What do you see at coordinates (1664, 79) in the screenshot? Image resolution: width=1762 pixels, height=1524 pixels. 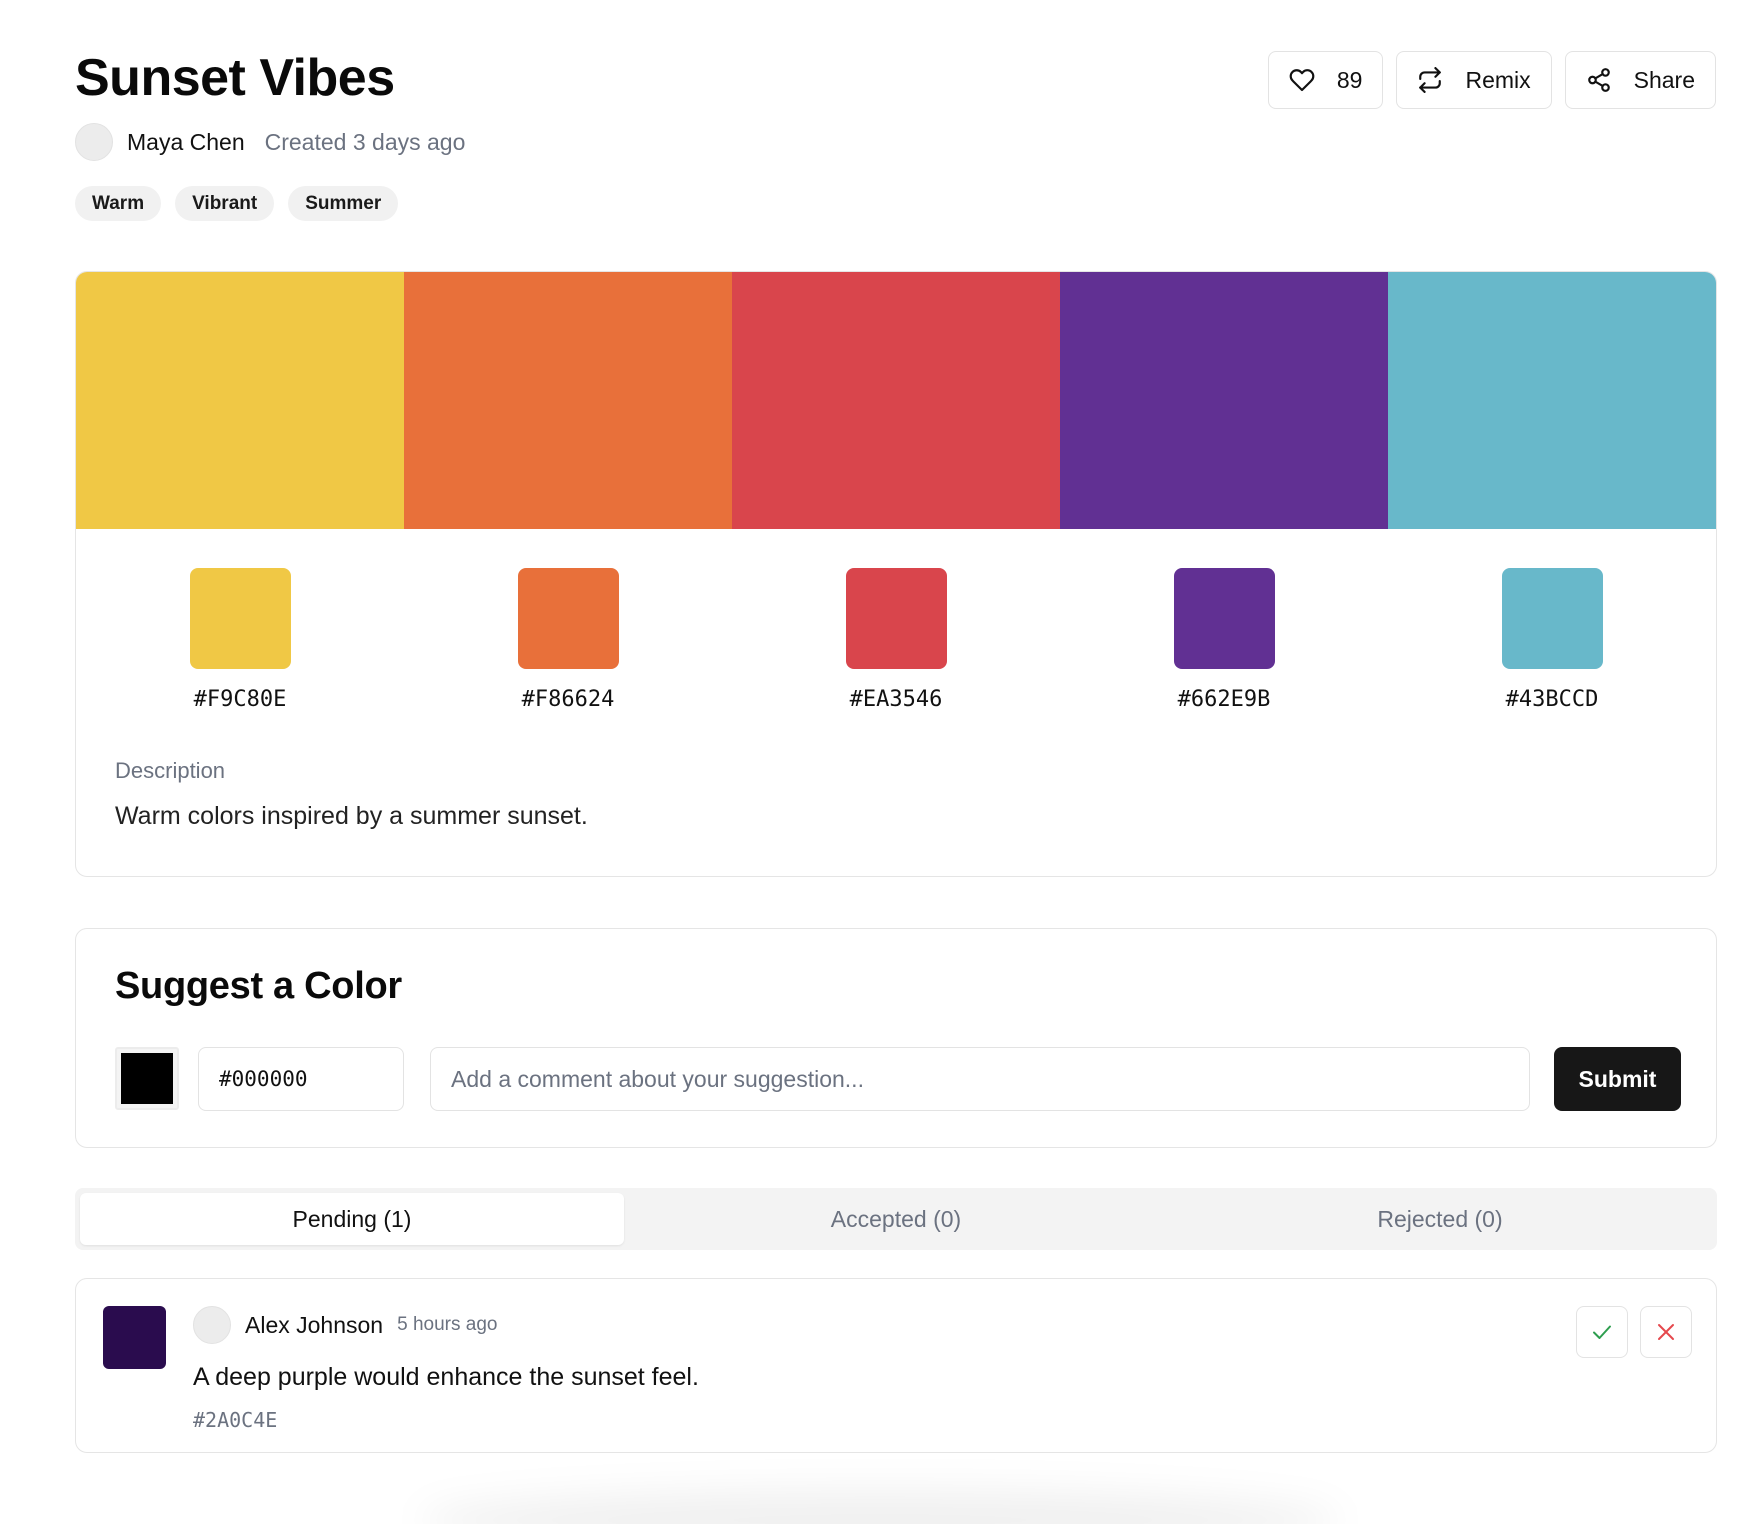 I see `share-label: Share` at bounding box center [1664, 79].